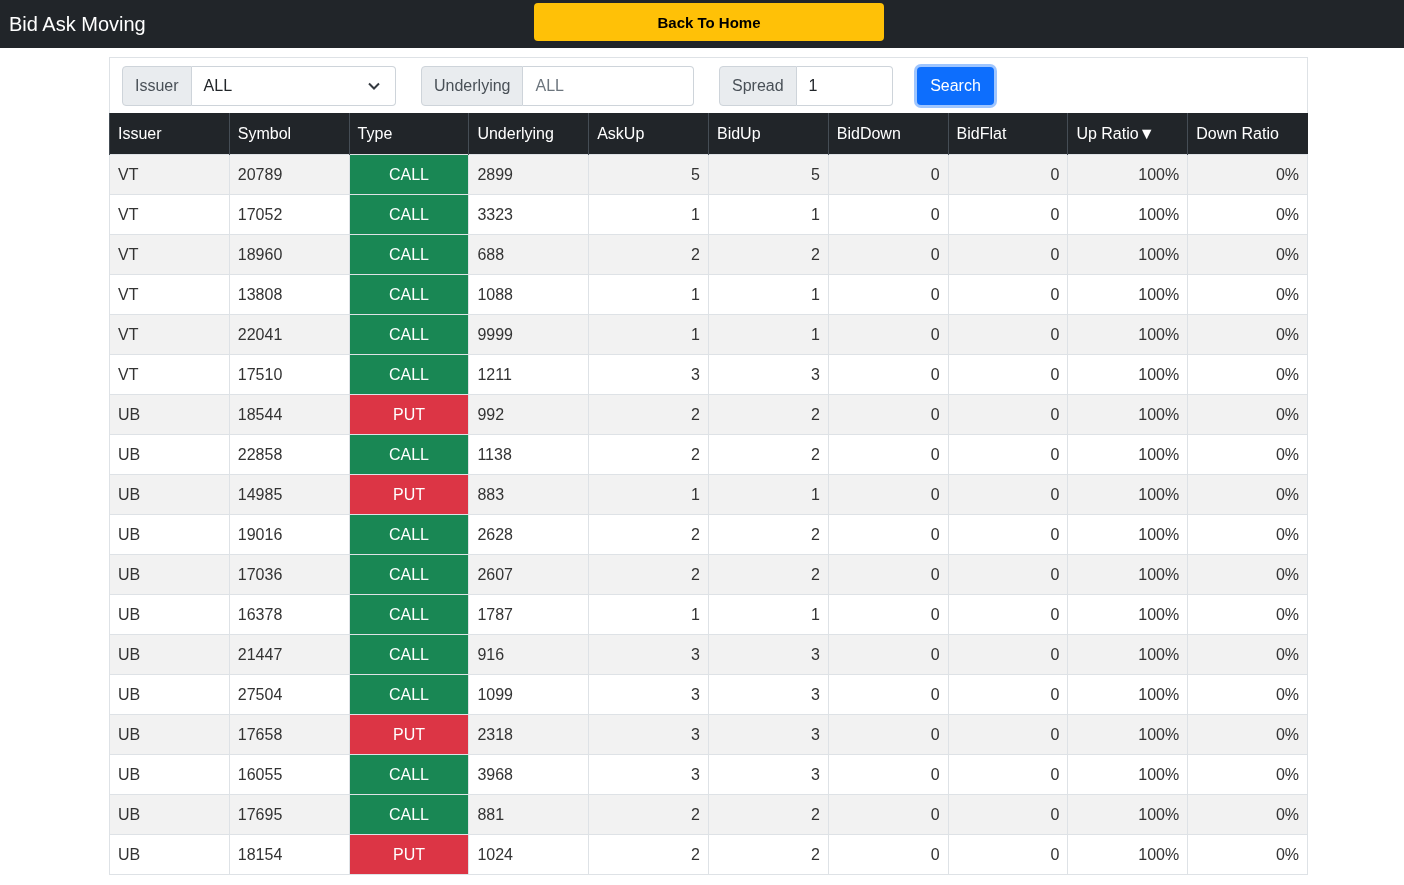 The image size is (1404, 885). What do you see at coordinates (888, 134) in the screenshot?
I see `column-header: BidDown` at bounding box center [888, 134].